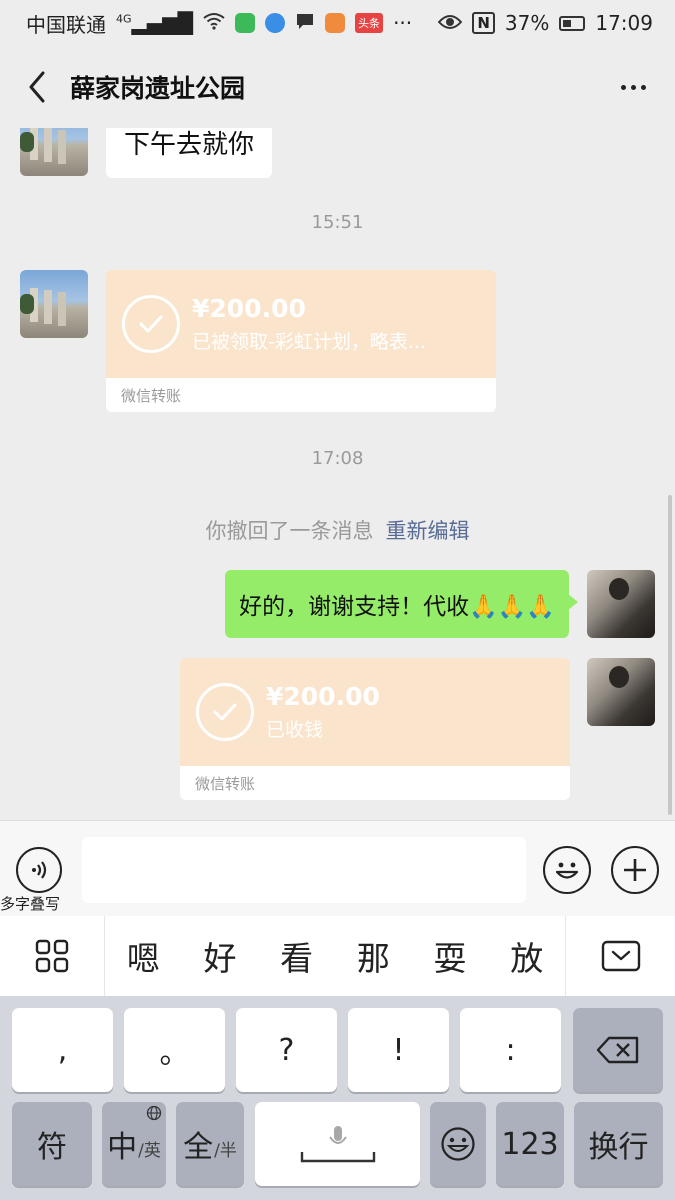  I want to click on key-exclamation: !, so click(398, 1050).